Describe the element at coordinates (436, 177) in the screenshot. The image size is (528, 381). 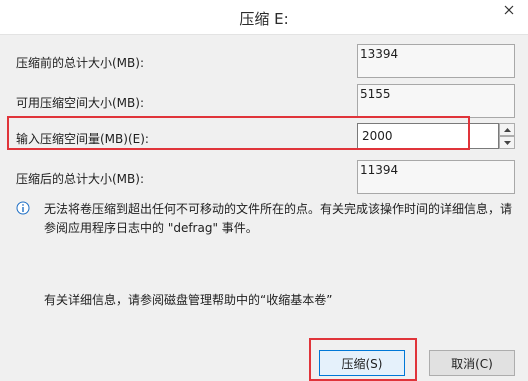
I see `total-after-field: 11394` at that location.